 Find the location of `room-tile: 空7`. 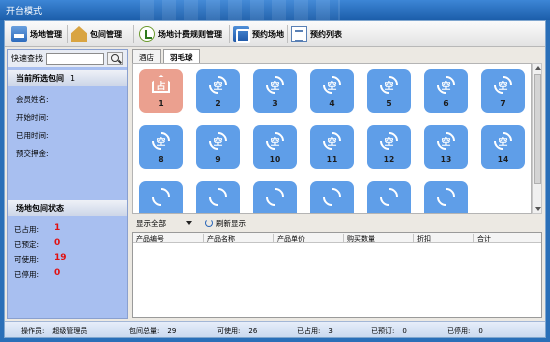

room-tile: 空7 is located at coordinates (503, 91).